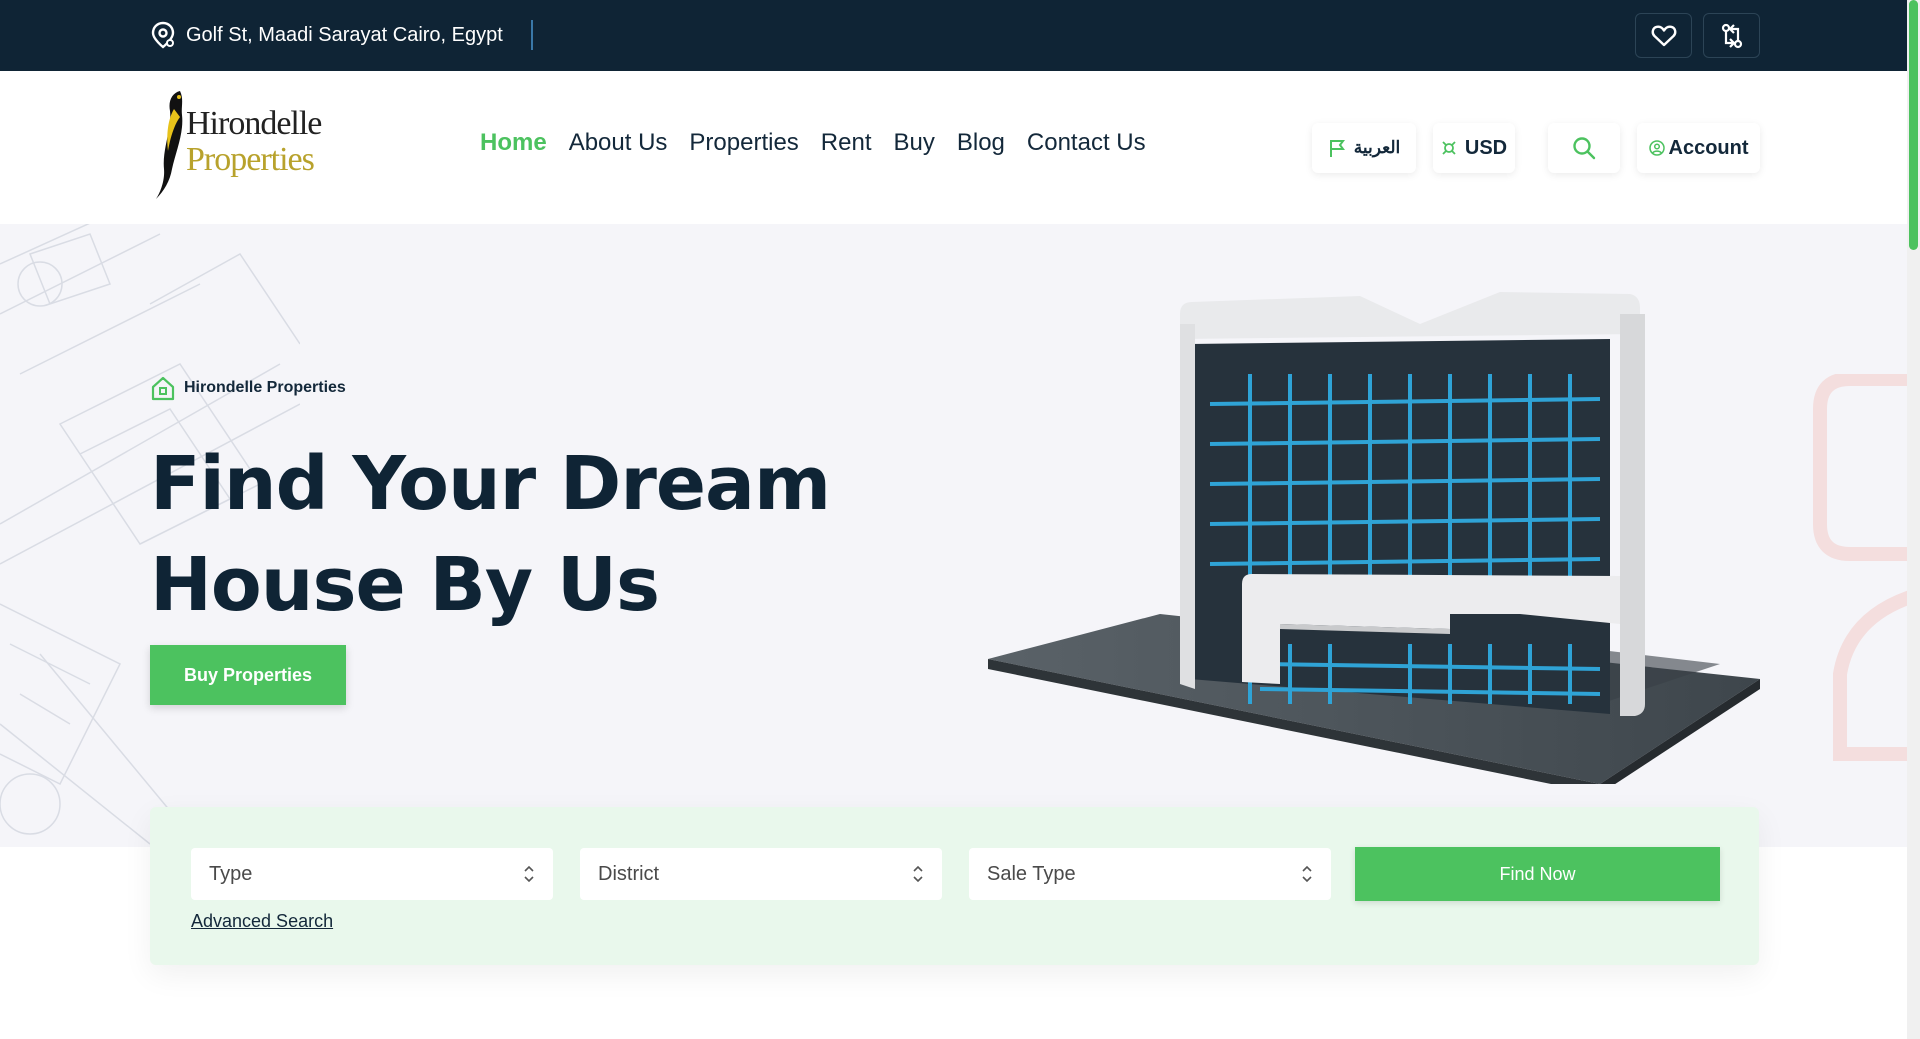  I want to click on nav-contact-us: Contact Us, so click(1086, 143).